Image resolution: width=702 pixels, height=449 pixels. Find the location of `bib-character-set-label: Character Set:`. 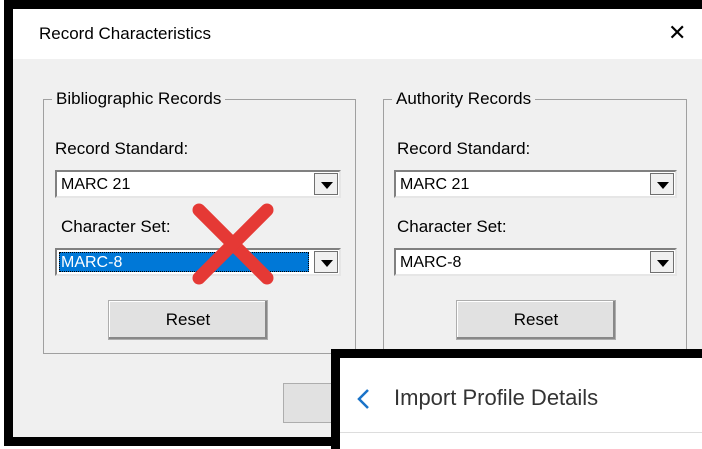

bib-character-set-label: Character Set: is located at coordinates (116, 226).